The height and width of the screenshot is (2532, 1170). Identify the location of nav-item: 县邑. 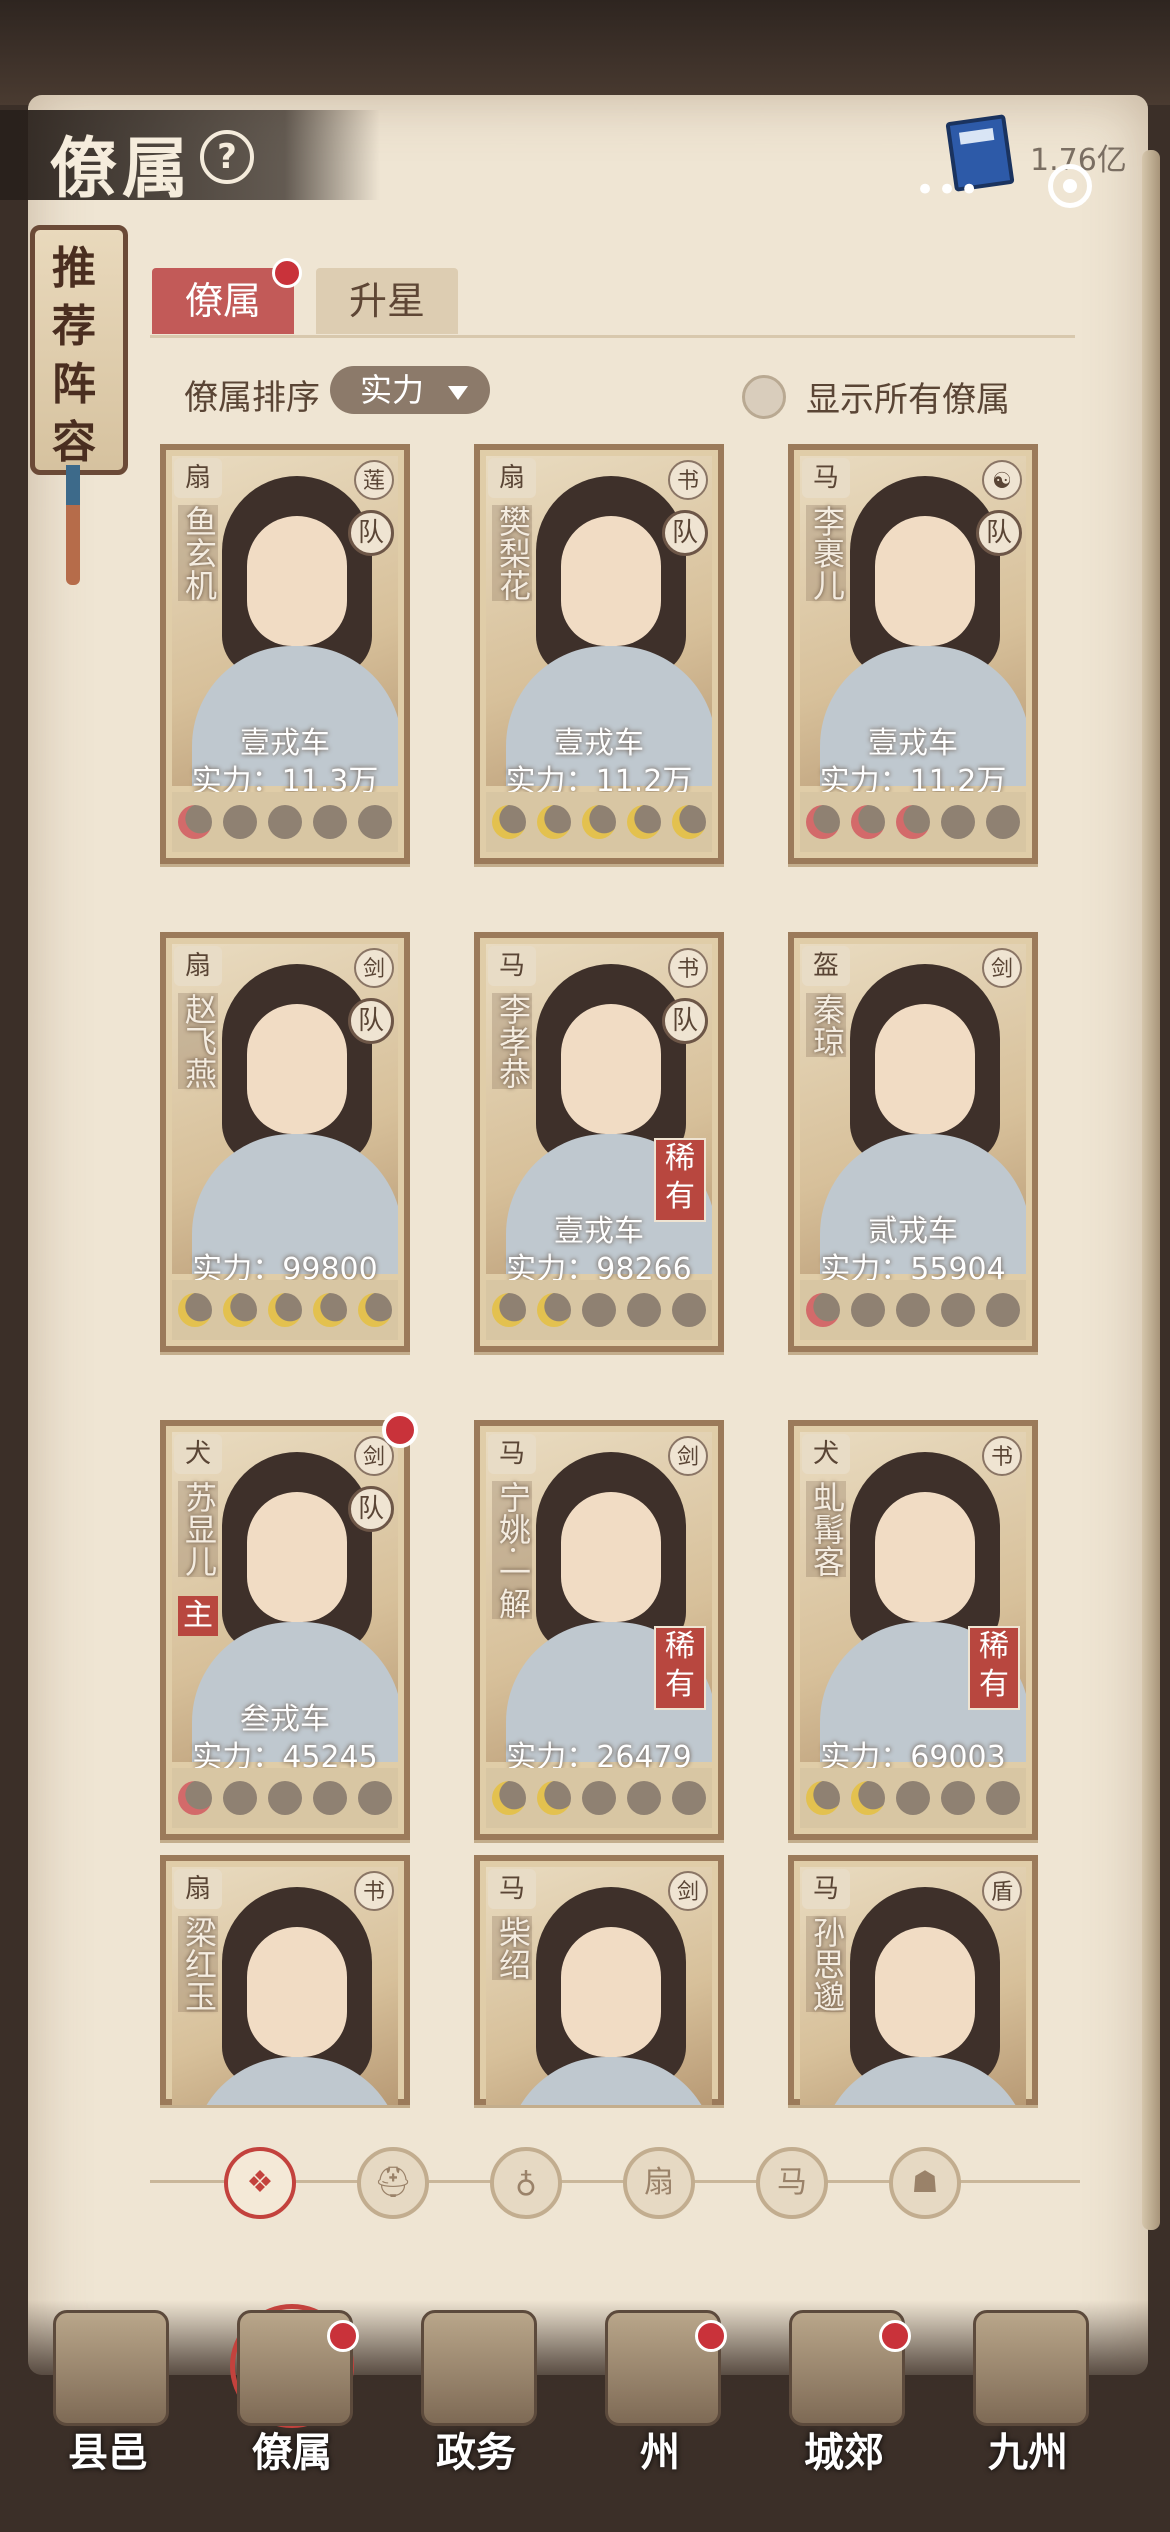
(108, 2400).